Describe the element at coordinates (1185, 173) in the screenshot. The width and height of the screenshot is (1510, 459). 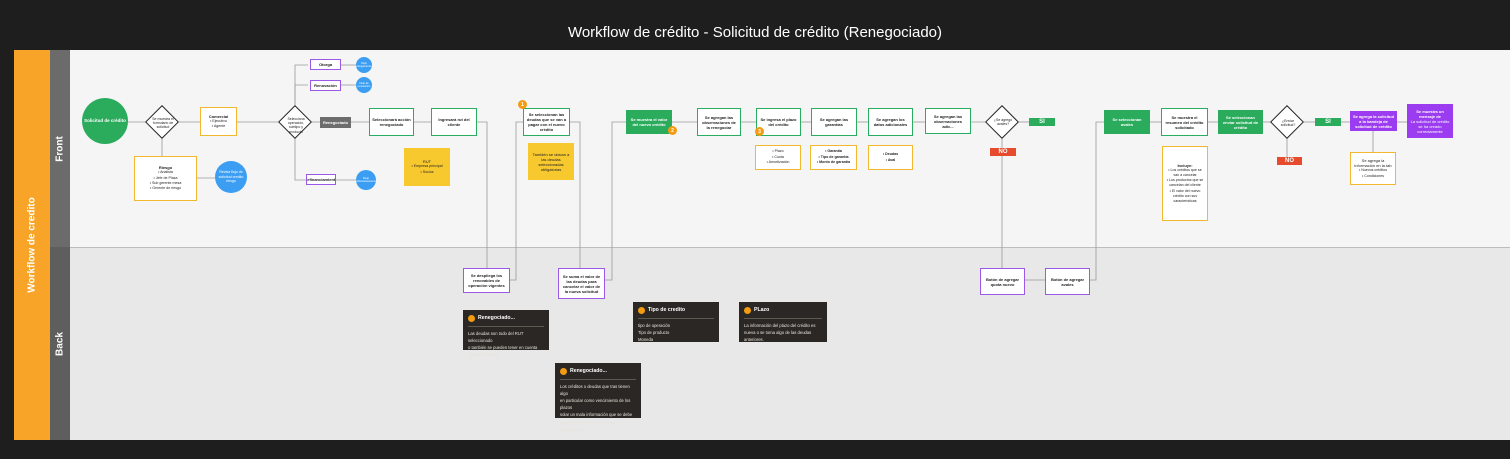
I see `list-item: • Los créditos que se van a cancelar` at that location.